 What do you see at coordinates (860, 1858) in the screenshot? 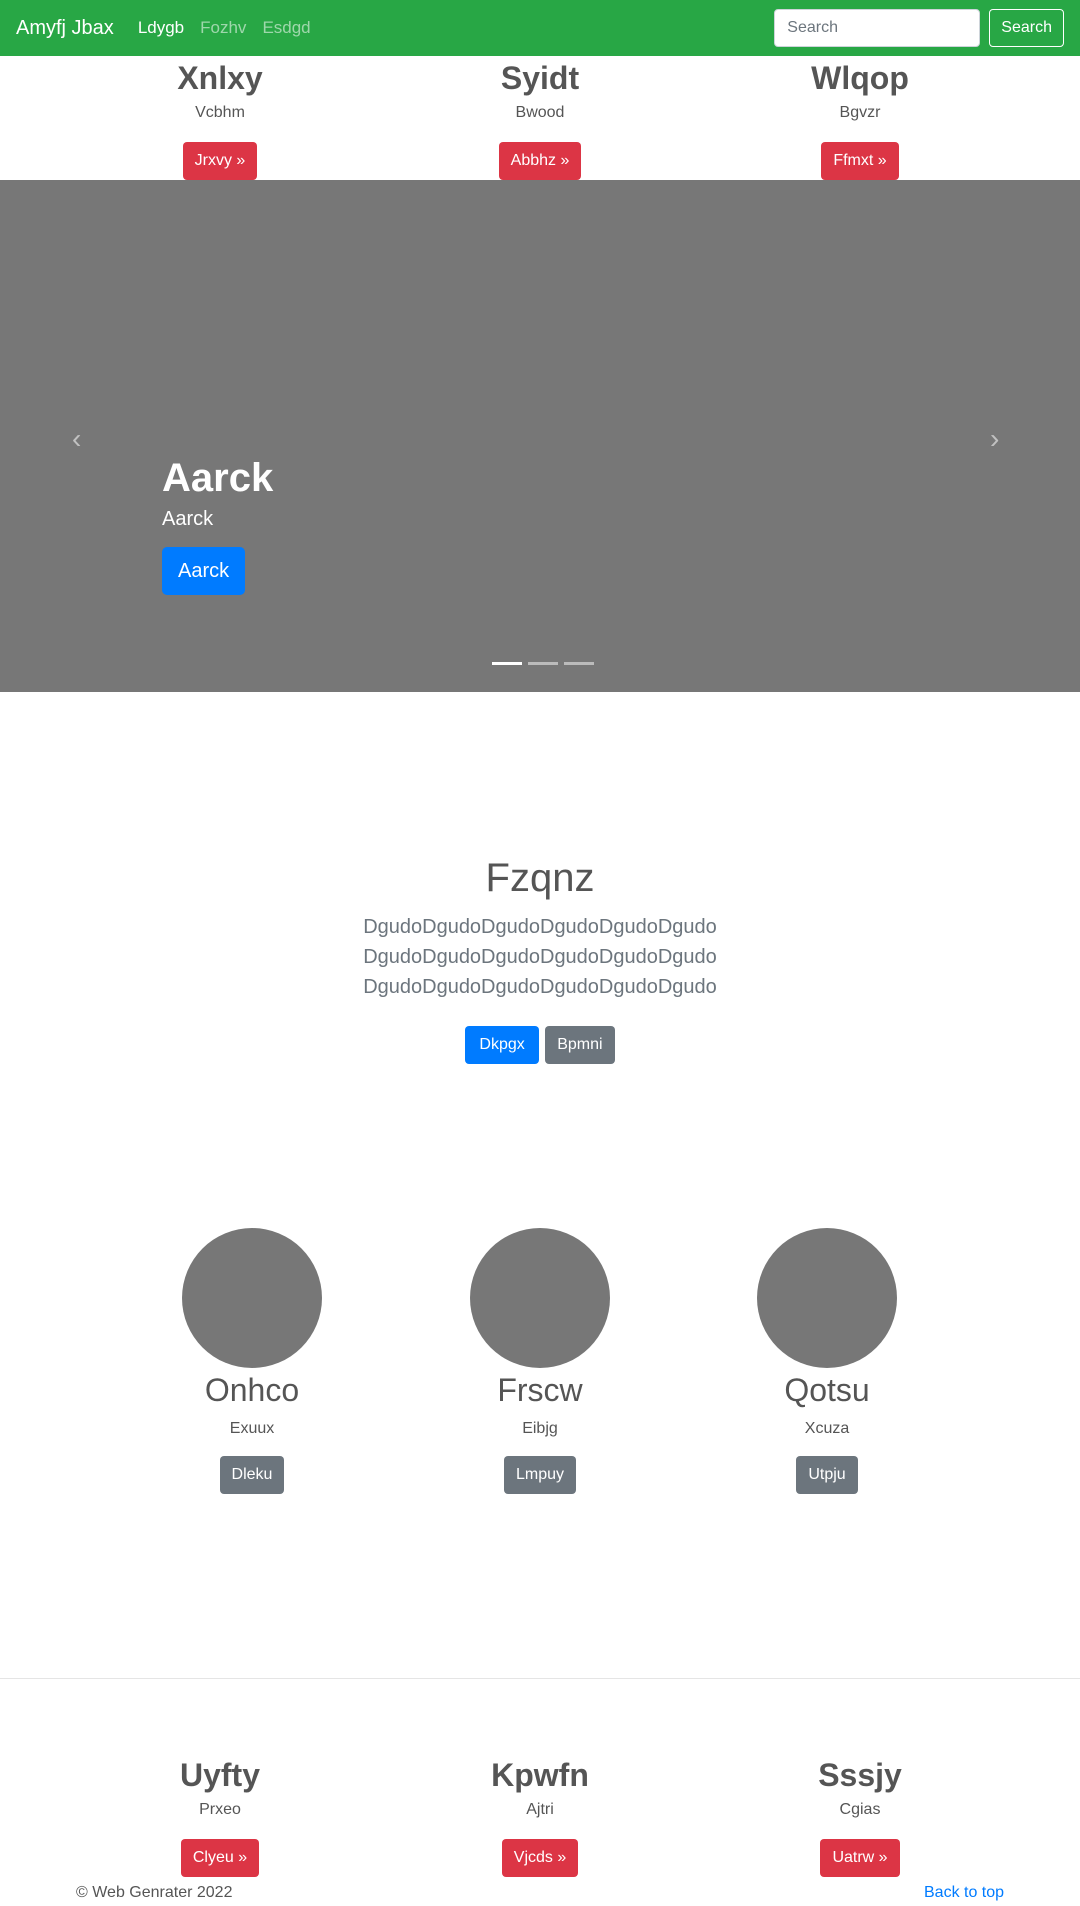
I see `feature-button: Uatrw »` at bounding box center [860, 1858].